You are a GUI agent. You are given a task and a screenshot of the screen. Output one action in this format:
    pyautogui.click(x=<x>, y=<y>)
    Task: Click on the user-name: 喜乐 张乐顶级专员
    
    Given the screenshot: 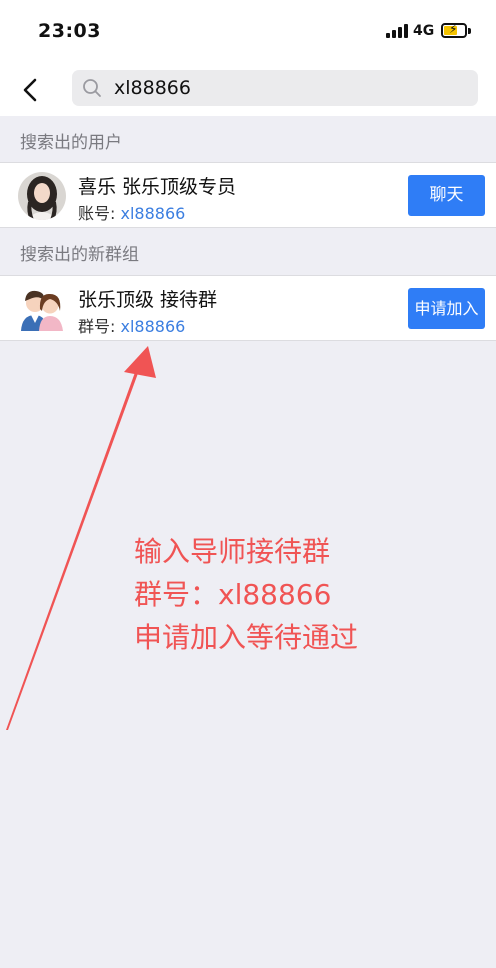 What is the action you would take?
    pyautogui.click(x=157, y=187)
    